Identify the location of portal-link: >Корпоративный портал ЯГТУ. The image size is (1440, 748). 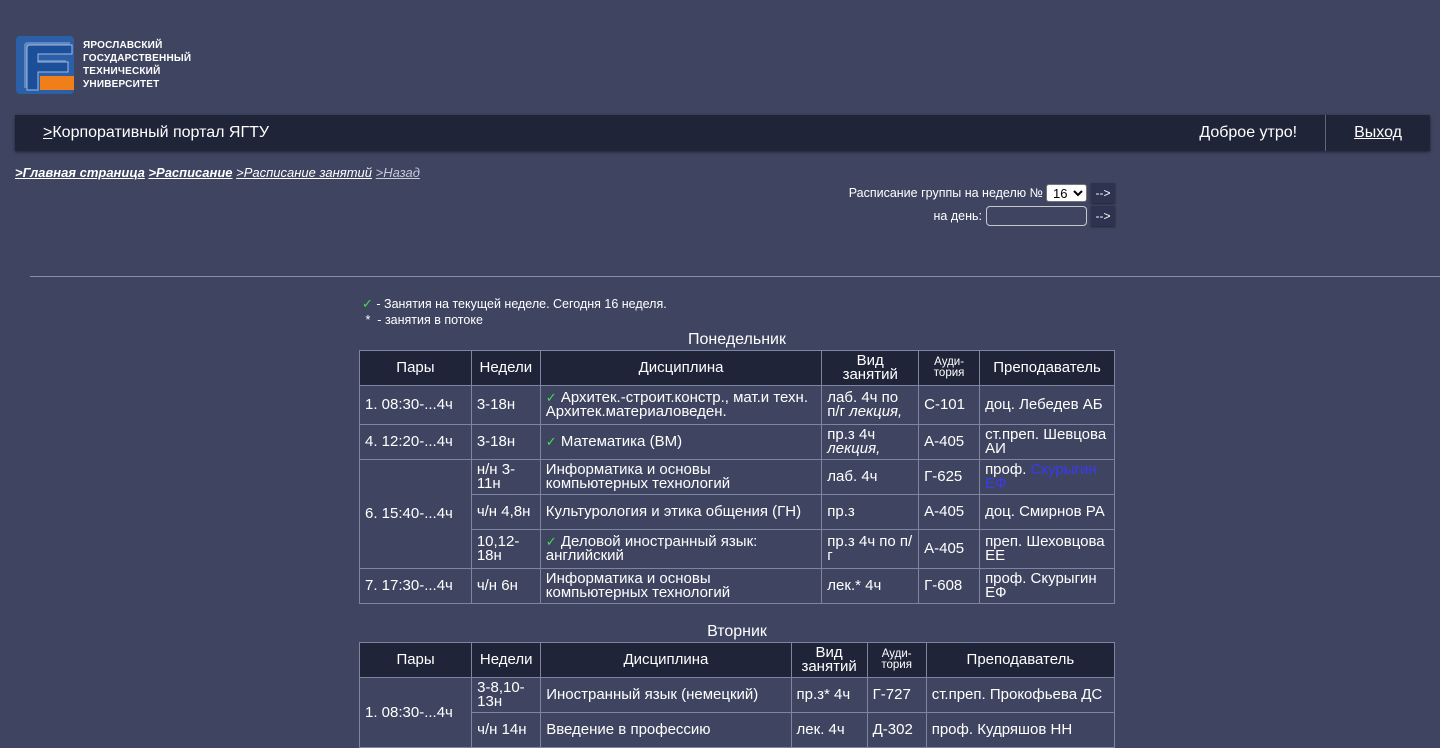
(156, 133).